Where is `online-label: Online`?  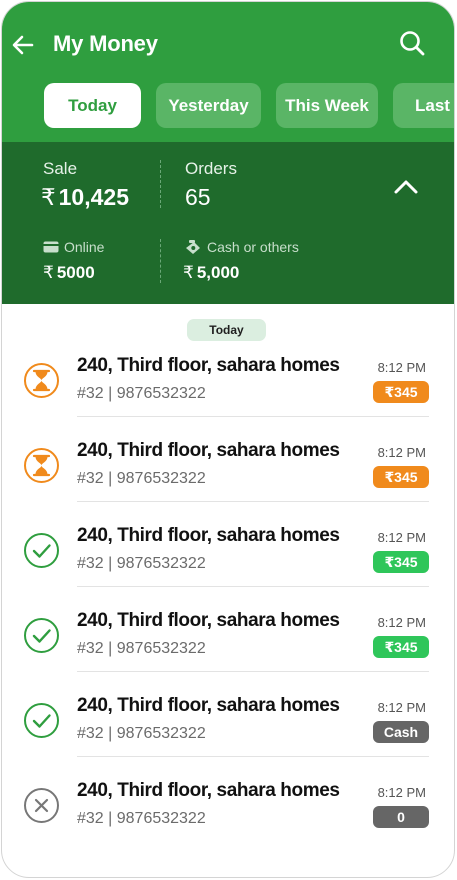 online-label: Online is located at coordinates (73, 247).